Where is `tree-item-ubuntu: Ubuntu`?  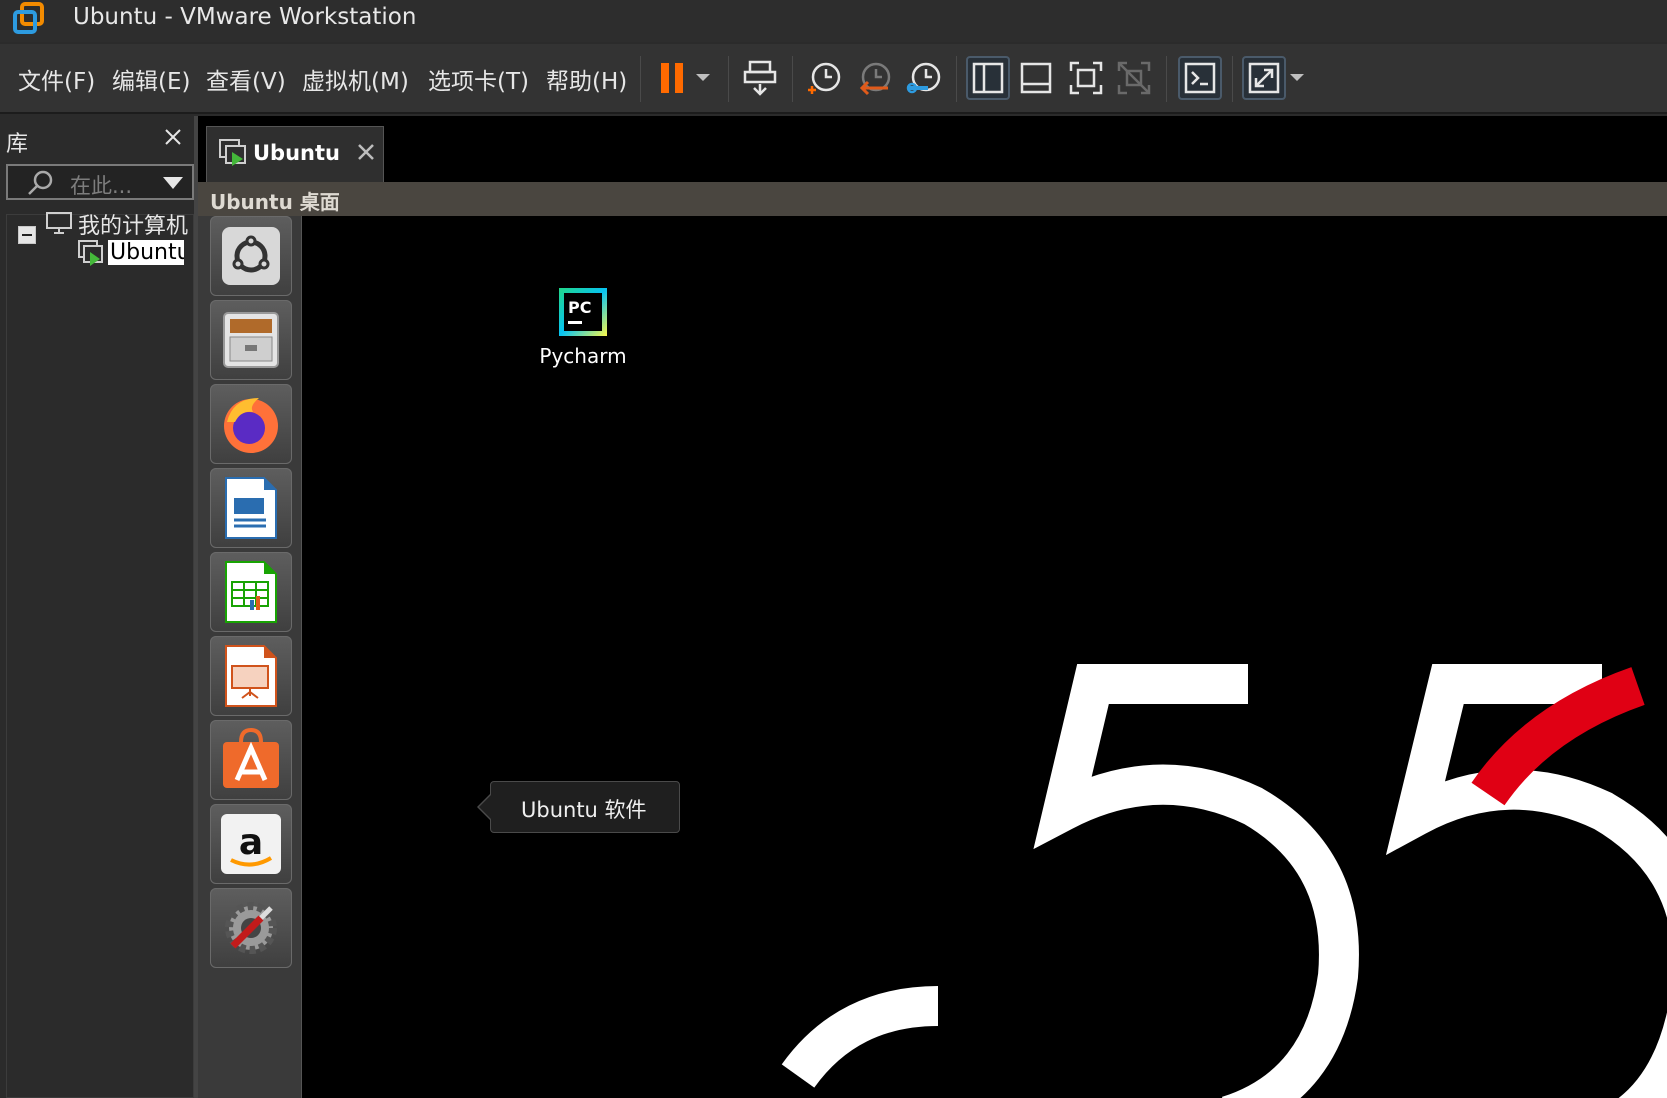
tree-item-ubuntu: Ubuntu is located at coordinates (146, 252).